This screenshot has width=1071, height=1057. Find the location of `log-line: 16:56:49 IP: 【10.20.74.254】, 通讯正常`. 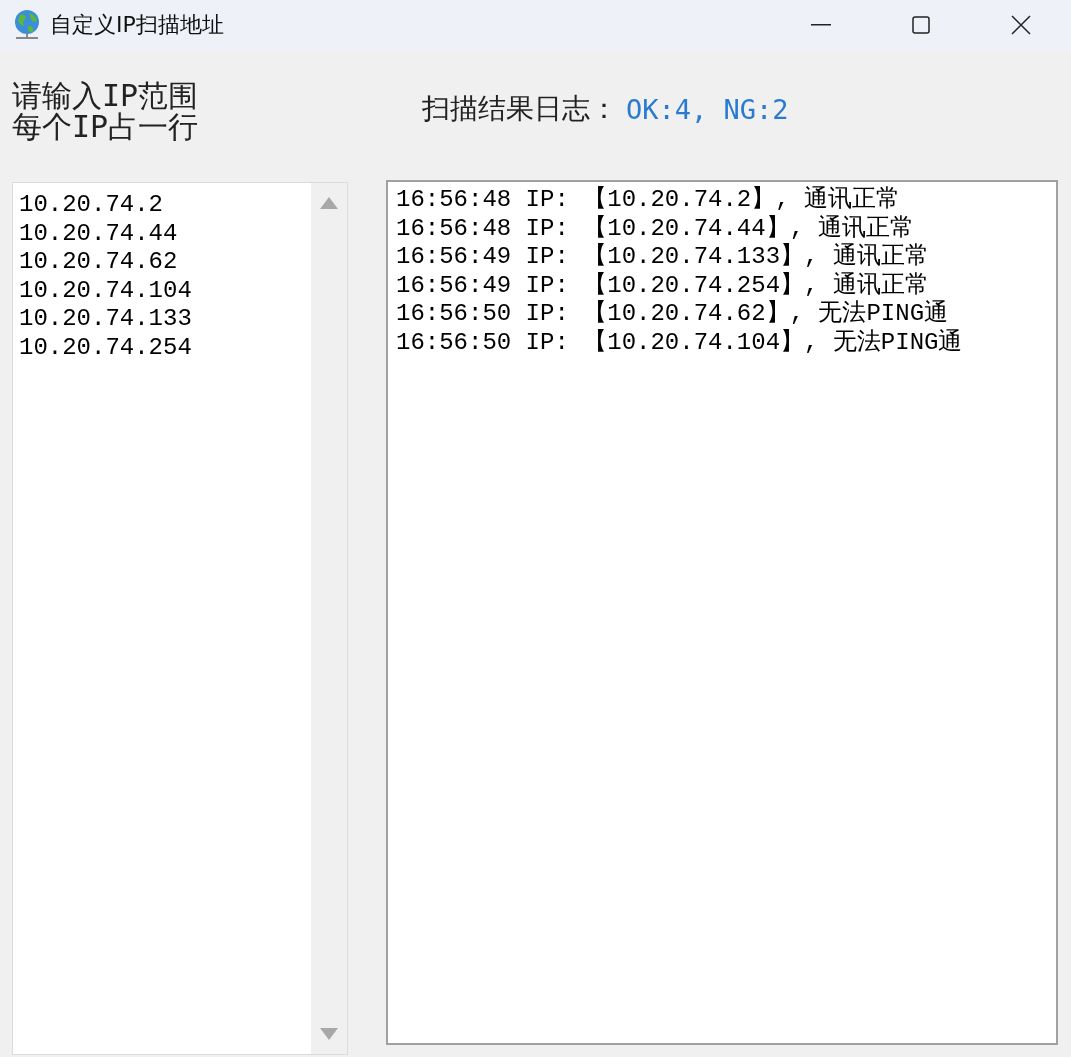

log-line: 16:56:49 IP: 【10.20.74.254】, 通讯正常 is located at coordinates (663, 285).